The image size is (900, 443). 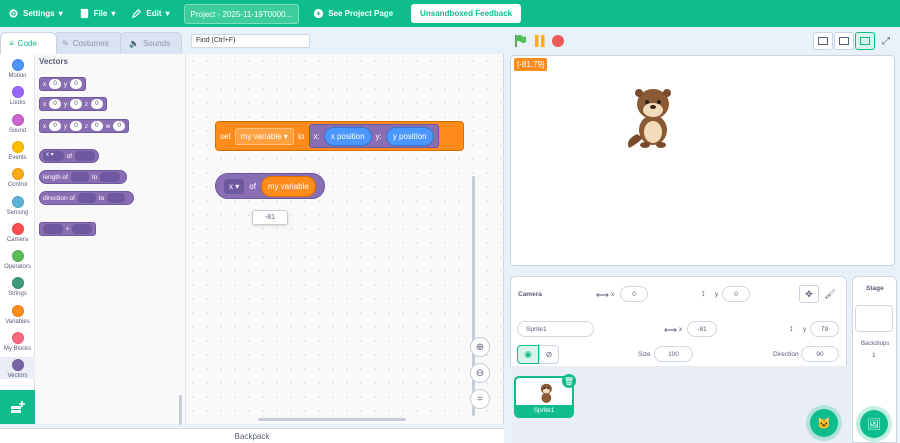 I want to click on category-my-blocks: My Blocks, so click(x=17, y=341).